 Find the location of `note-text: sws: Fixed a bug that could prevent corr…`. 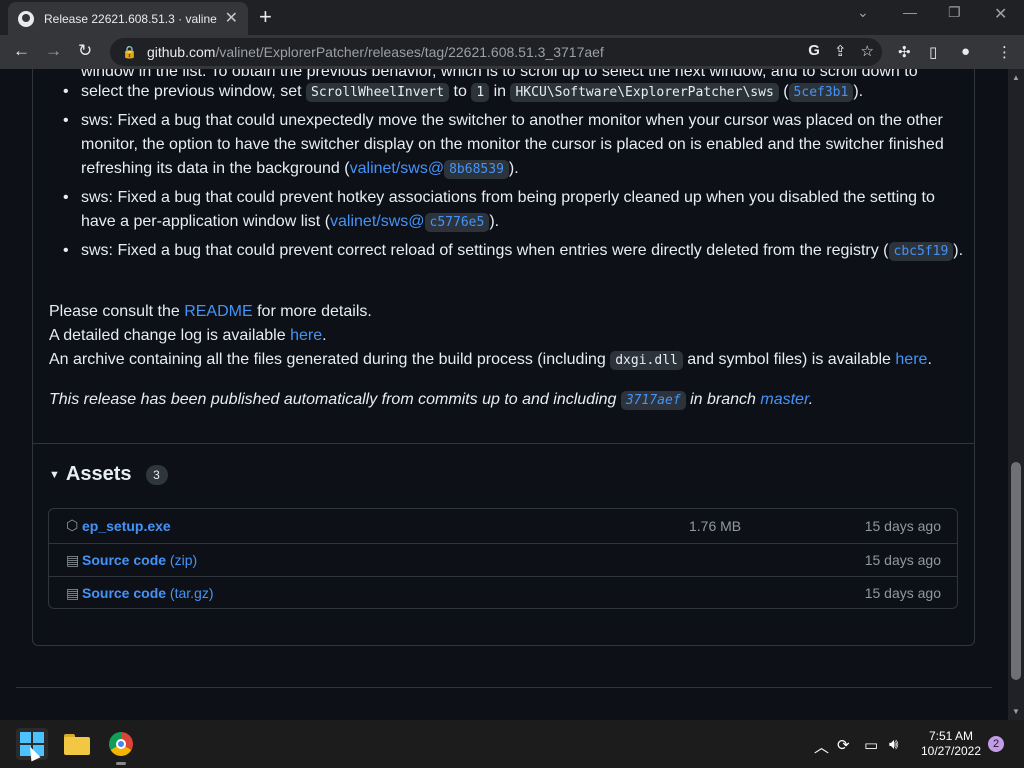

note-text: sws: Fixed a bug that could prevent corr… is located at coordinates (485, 250).